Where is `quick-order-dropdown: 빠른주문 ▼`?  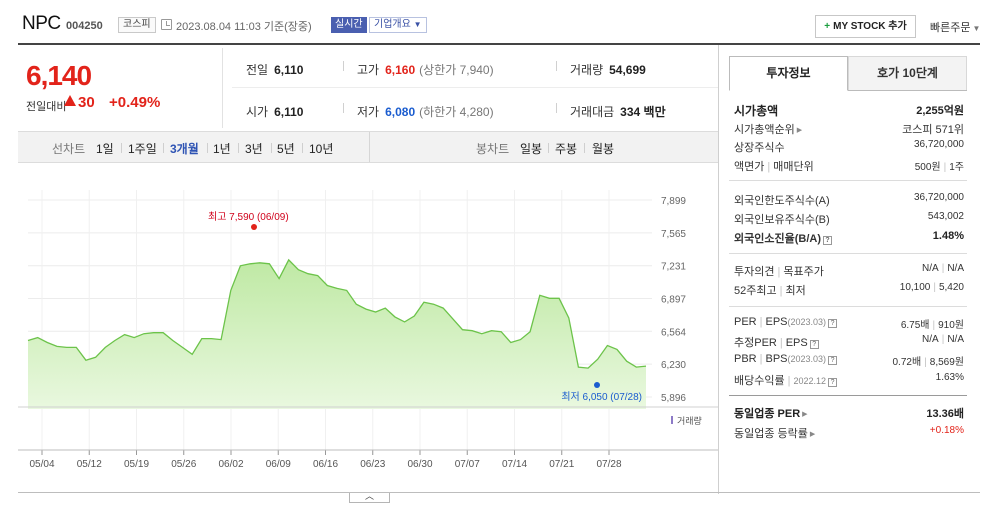 quick-order-dropdown: 빠른주문 ▼ is located at coordinates (955, 27).